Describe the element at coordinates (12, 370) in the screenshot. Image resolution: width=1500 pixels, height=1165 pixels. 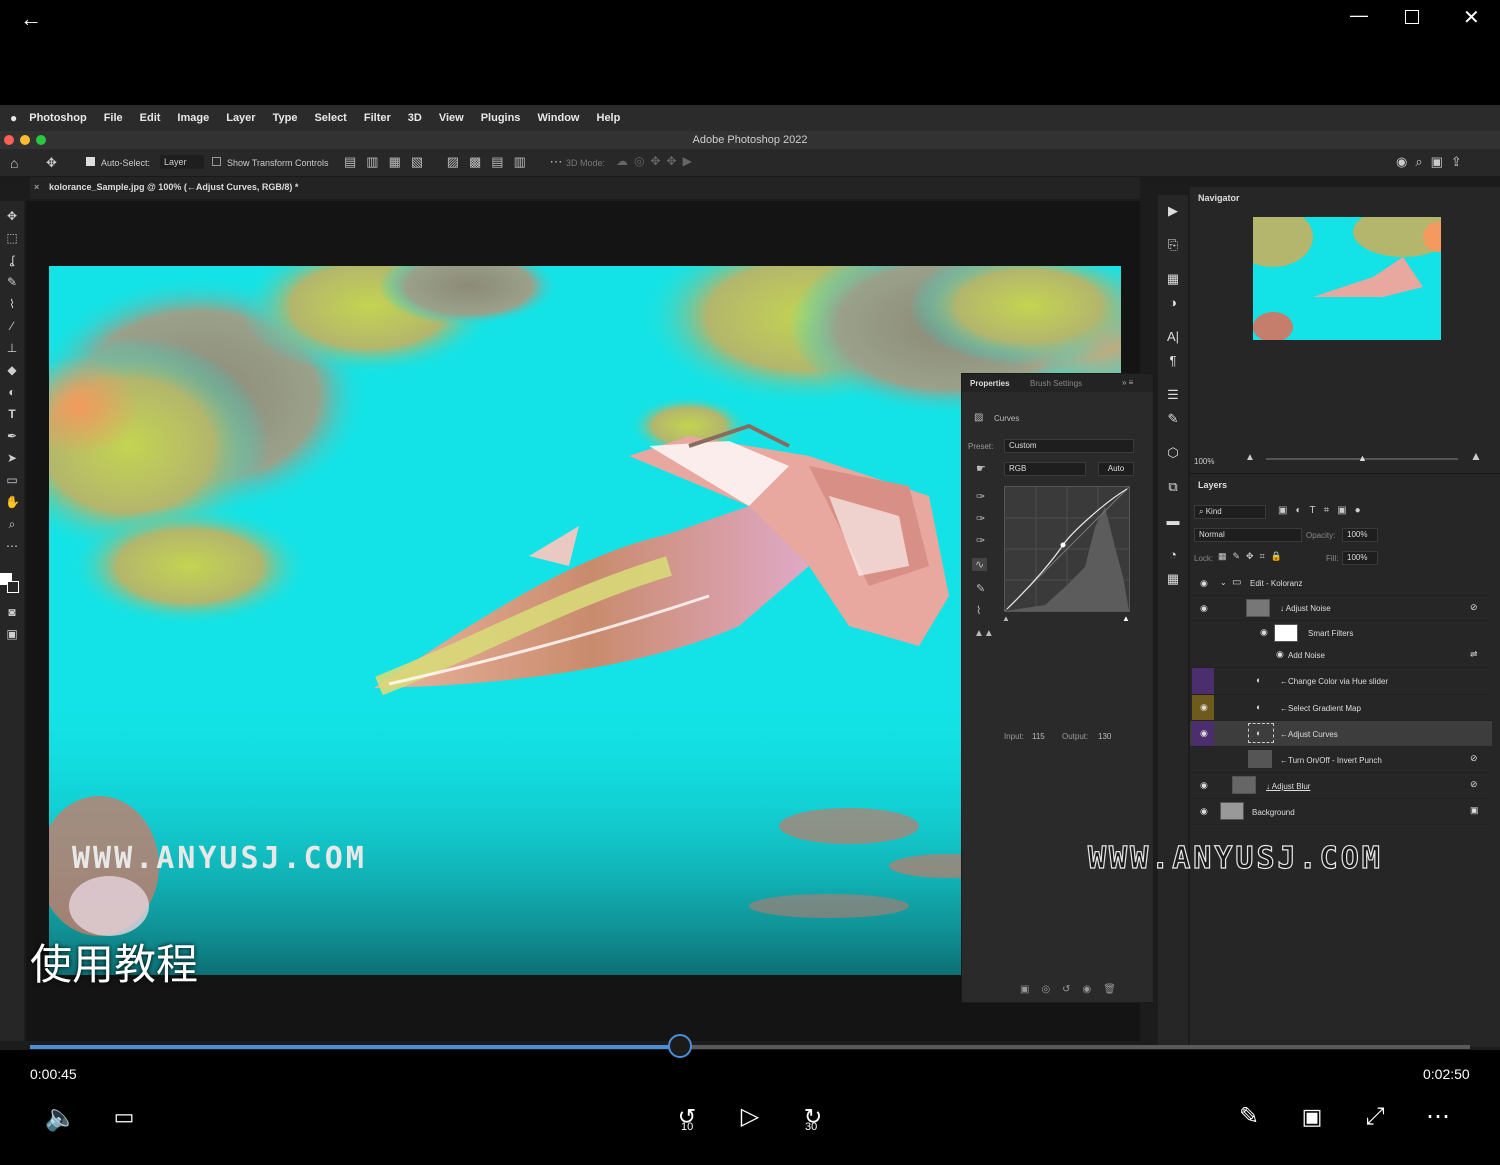
I see `eraser-tool-icon: ◆` at that location.